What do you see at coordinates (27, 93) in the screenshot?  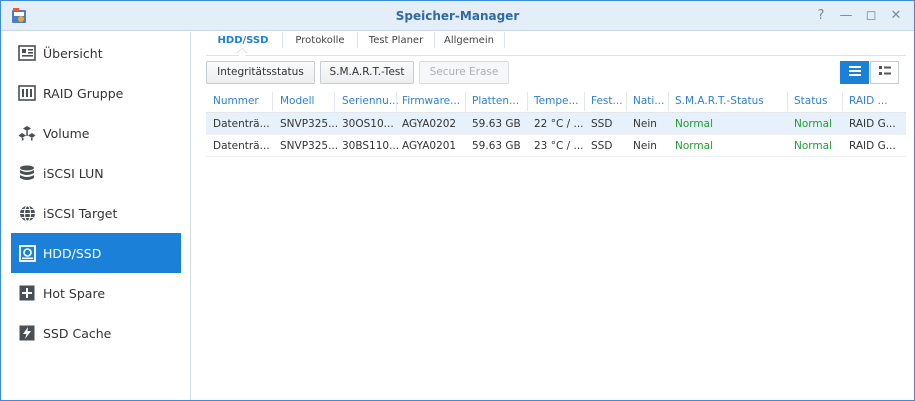 I see `raid-icon` at bounding box center [27, 93].